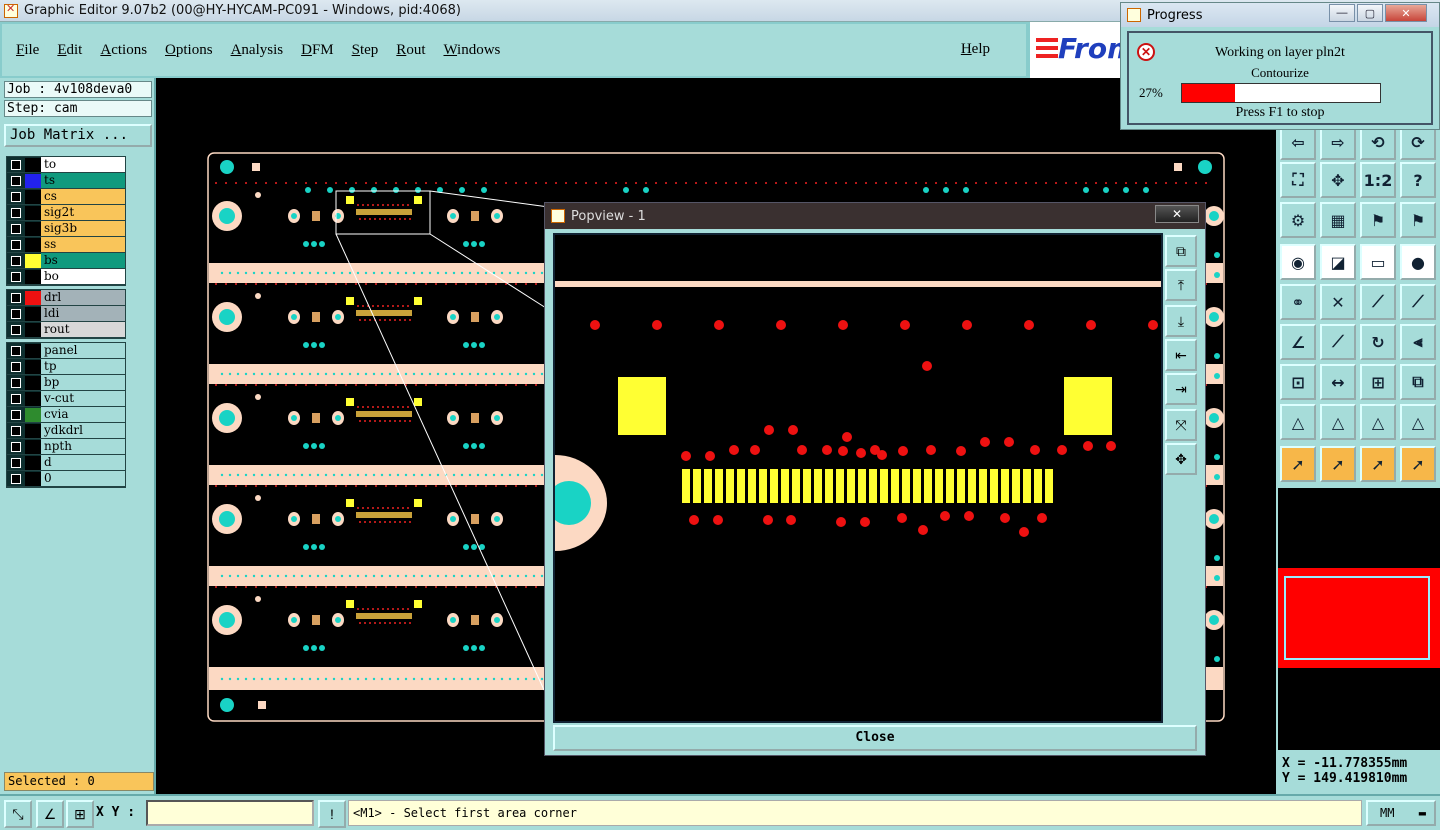  What do you see at coordinates (1418, 220) in the screenshot?
I see `feature-alt-icon: ⚑` at bounding box center [1418, 220].